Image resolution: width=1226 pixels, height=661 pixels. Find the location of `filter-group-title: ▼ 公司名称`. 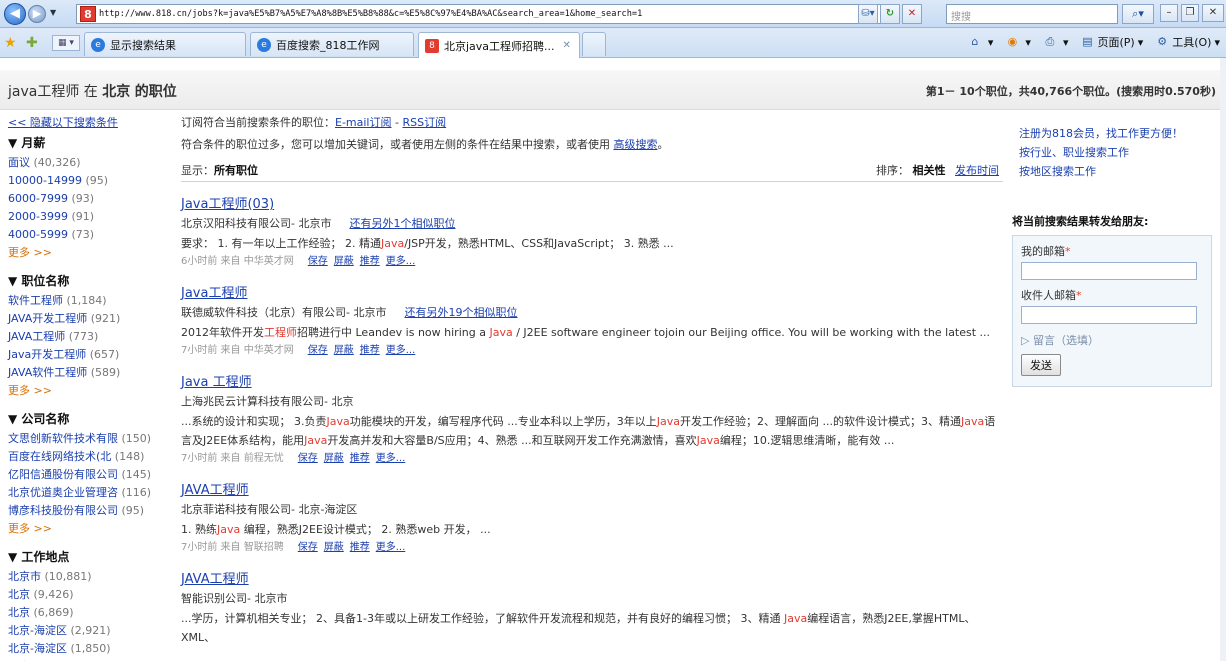

filter-group-title: ▼ 公司名称 is located at coordinates (88, 418).